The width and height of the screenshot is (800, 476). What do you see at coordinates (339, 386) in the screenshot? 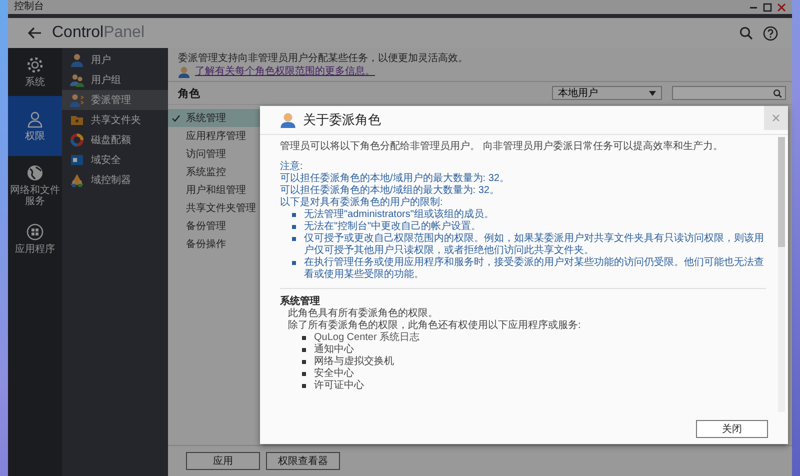
I see `service-item: 许可证中心` at bounding box center [339, 386].